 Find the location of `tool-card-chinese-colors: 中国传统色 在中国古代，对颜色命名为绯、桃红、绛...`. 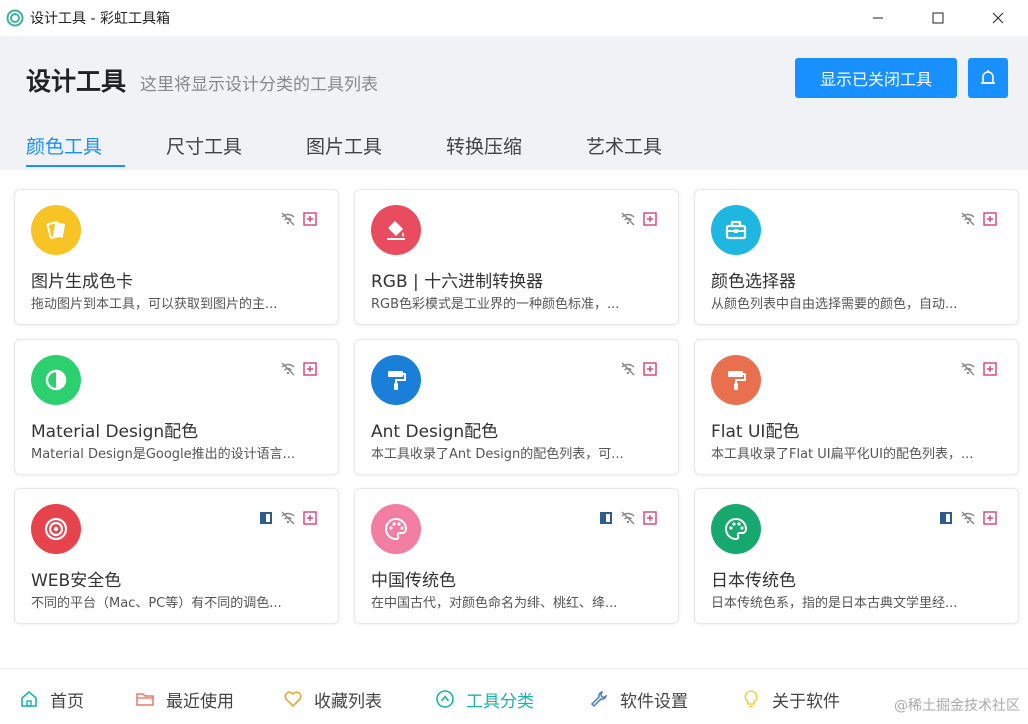

tool-card-chinese-colors: 中国传统色 在中国古代，对颜色命名为绯、桃红、绛... is located at coordinates (516, 556).